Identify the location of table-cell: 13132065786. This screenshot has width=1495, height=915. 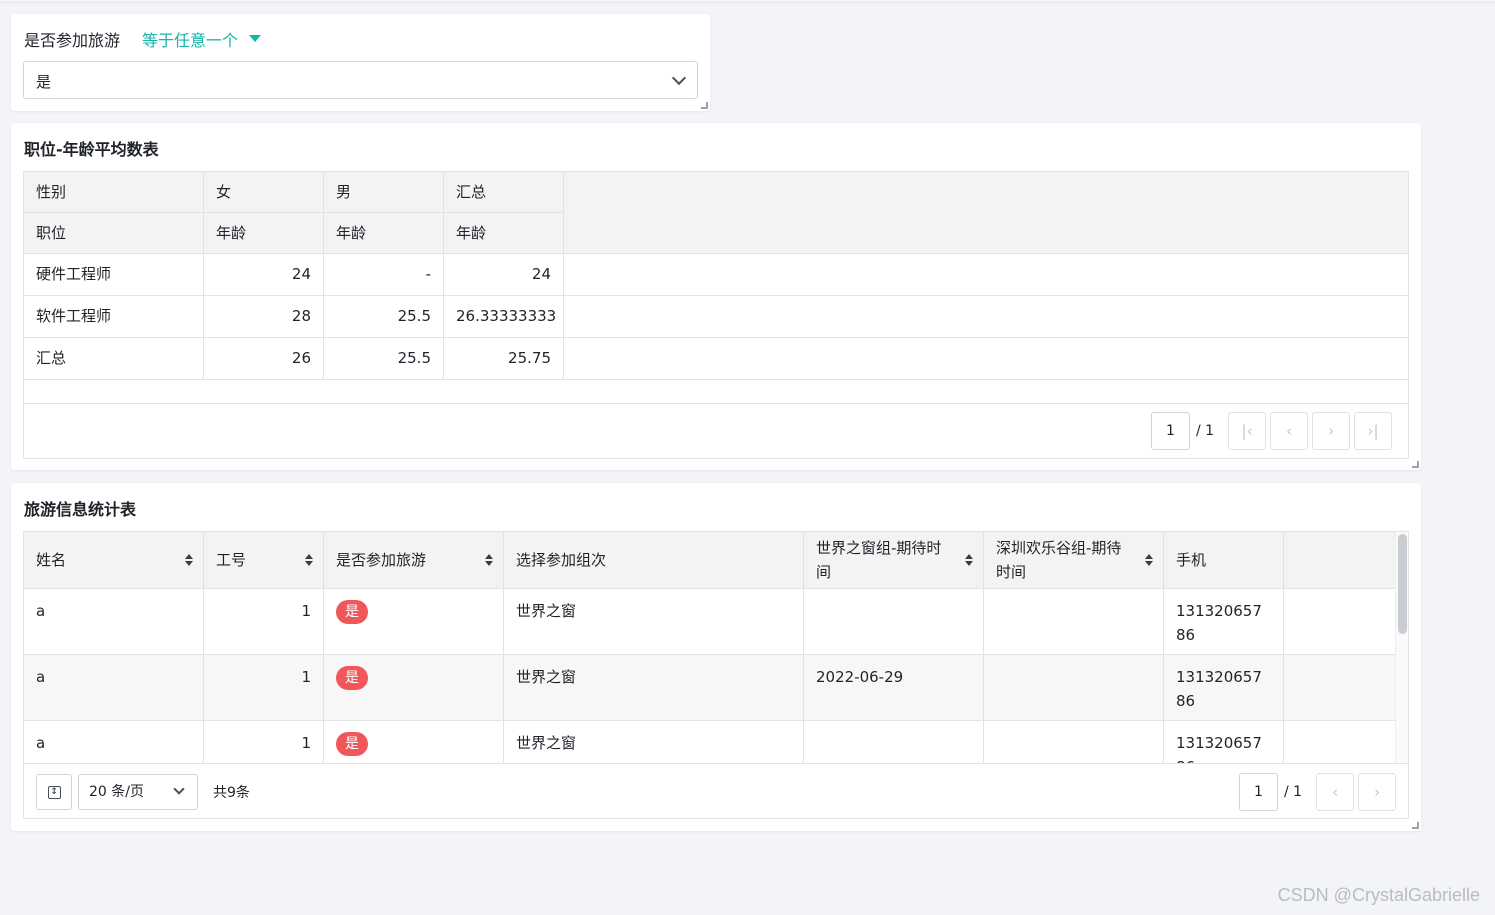
(1224, 688).